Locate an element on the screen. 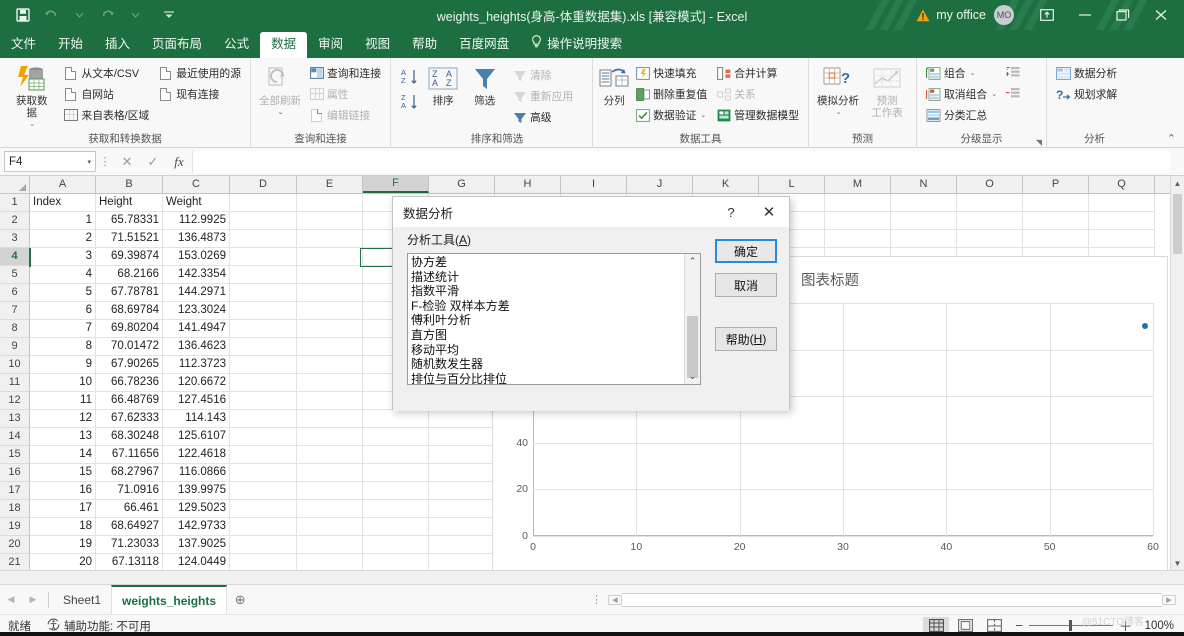 This screenshot has width=1184, height=636. cell-E3 is located at coordinates (330, 239).